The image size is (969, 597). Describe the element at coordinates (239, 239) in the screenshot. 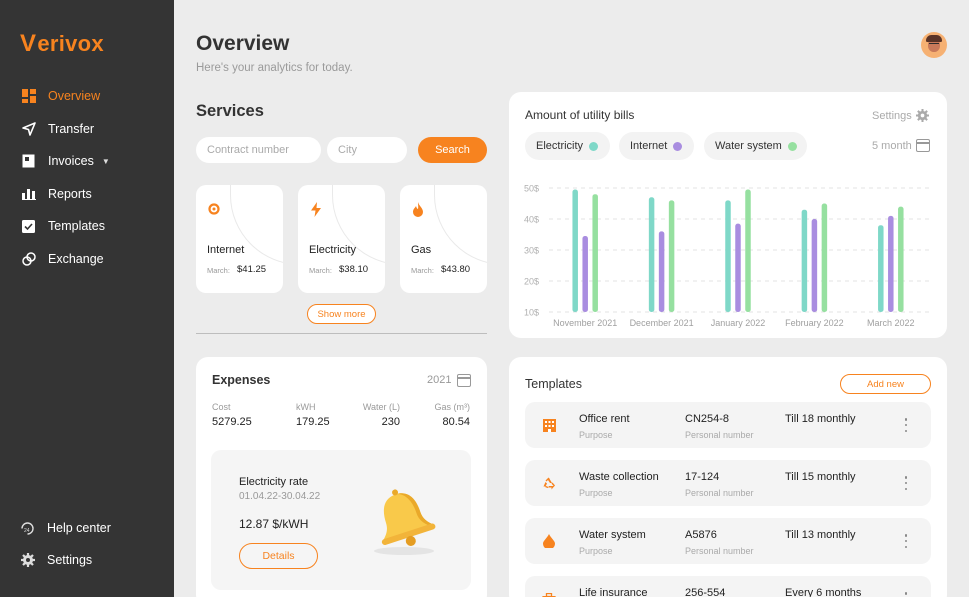

I see `service-card-internet: Internet March: $41.25` at that location.